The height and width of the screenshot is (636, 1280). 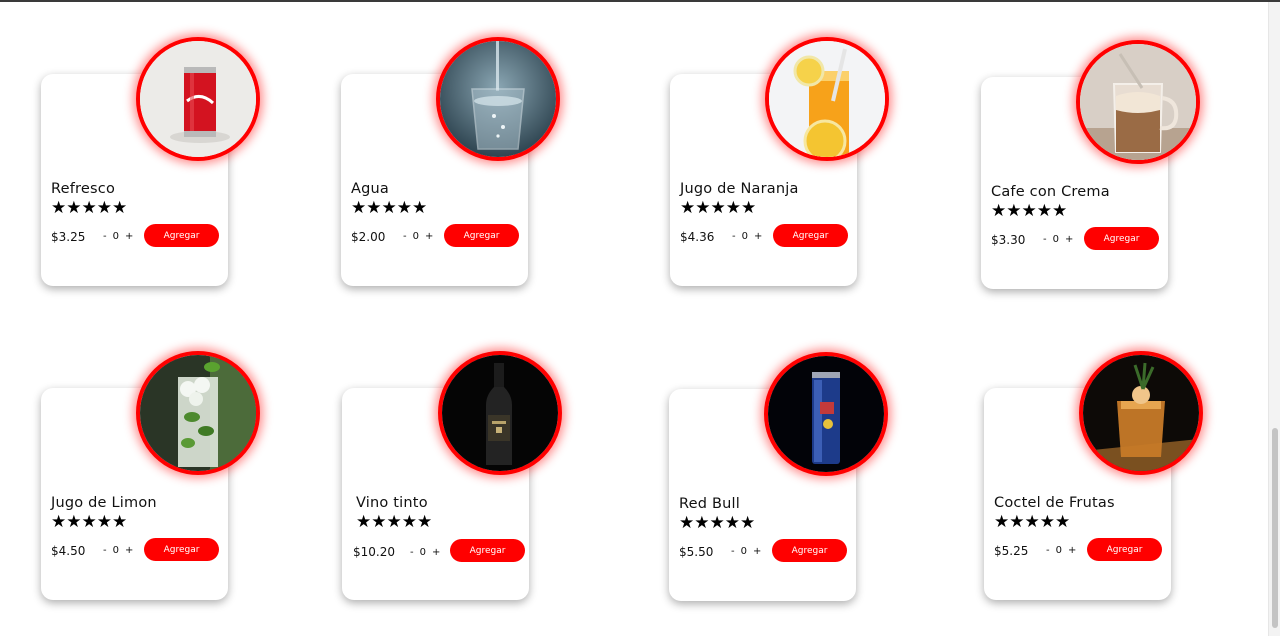 What do you see at coordinates (68, 551) in the screenshot?
I see `product-price: $4.50` at bounding box center [68, 551].